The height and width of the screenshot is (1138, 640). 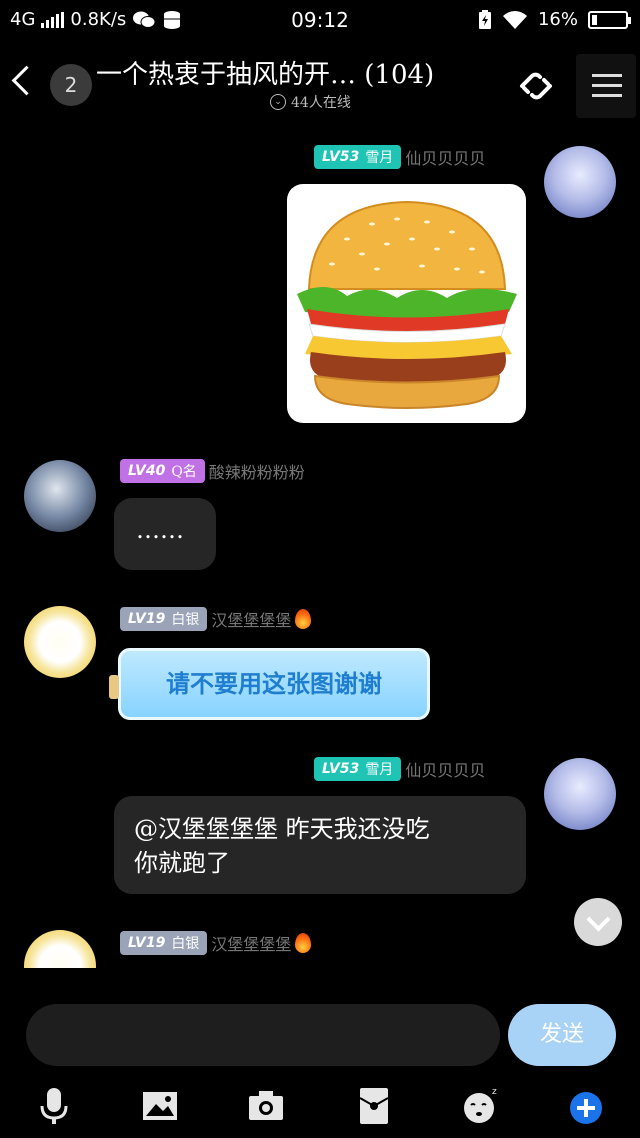 I want to click on burger-image, so click(x=407, y=304).